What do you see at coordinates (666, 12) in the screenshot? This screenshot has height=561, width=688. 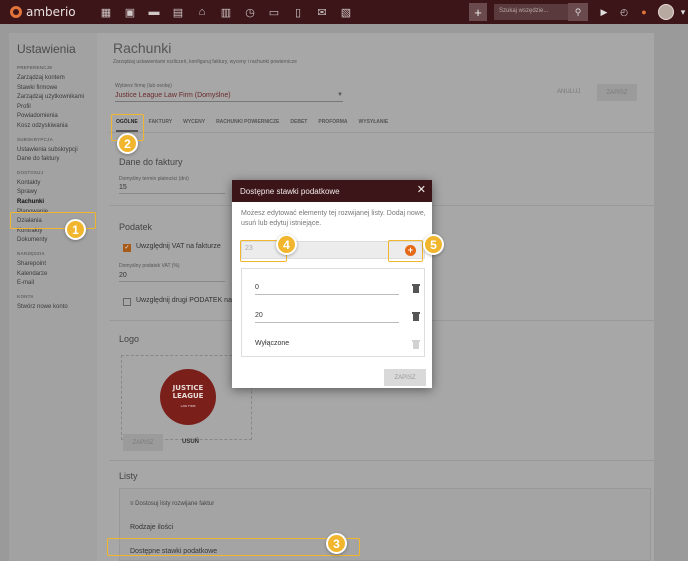 I see `user-avatar` at bounding box center [666, 12].